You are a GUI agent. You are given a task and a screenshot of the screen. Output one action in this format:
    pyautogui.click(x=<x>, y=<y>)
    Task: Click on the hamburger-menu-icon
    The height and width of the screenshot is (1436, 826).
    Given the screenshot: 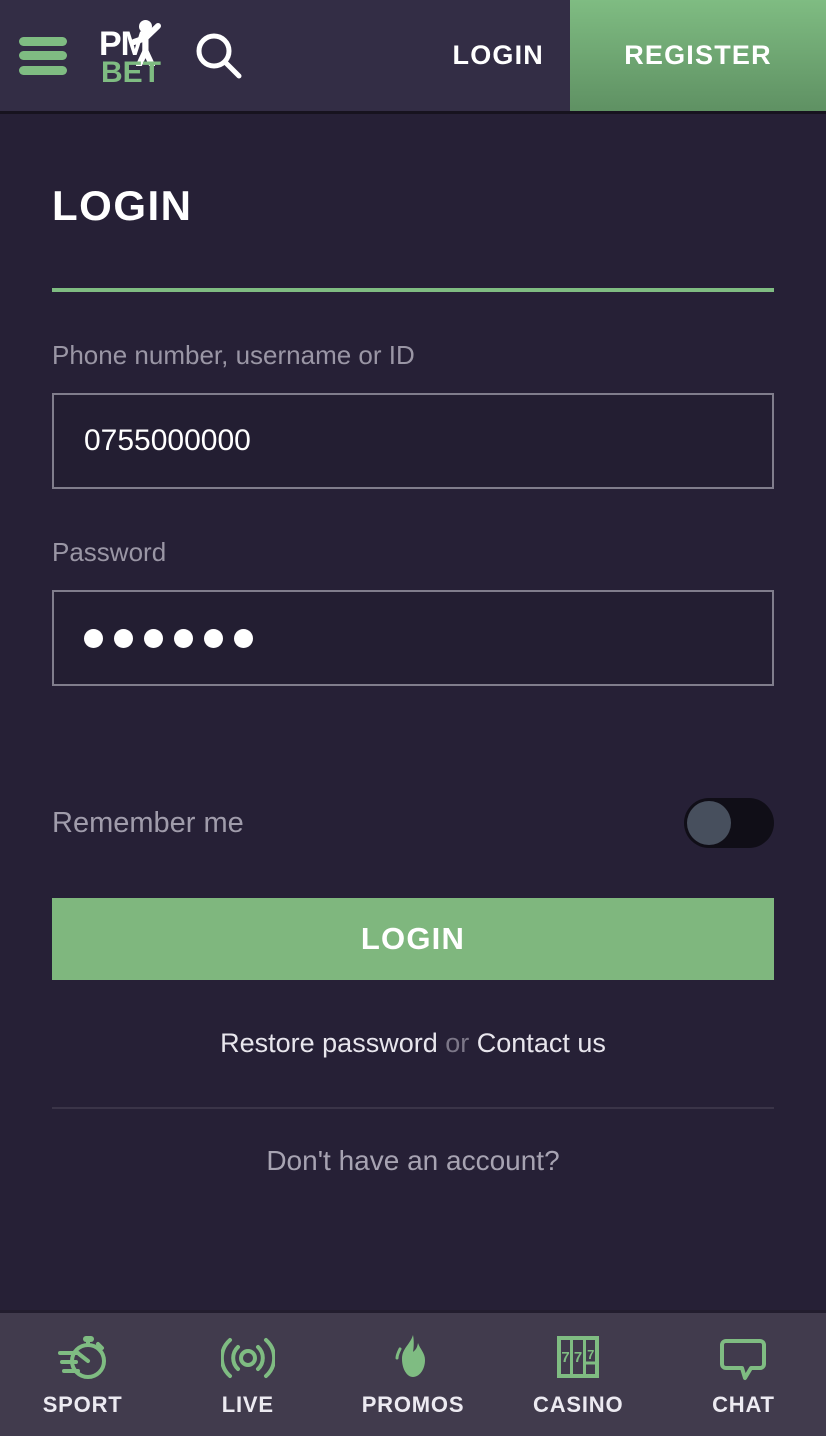 What is the action you would take?
    pyautogui.click(x=43, y=55)
    